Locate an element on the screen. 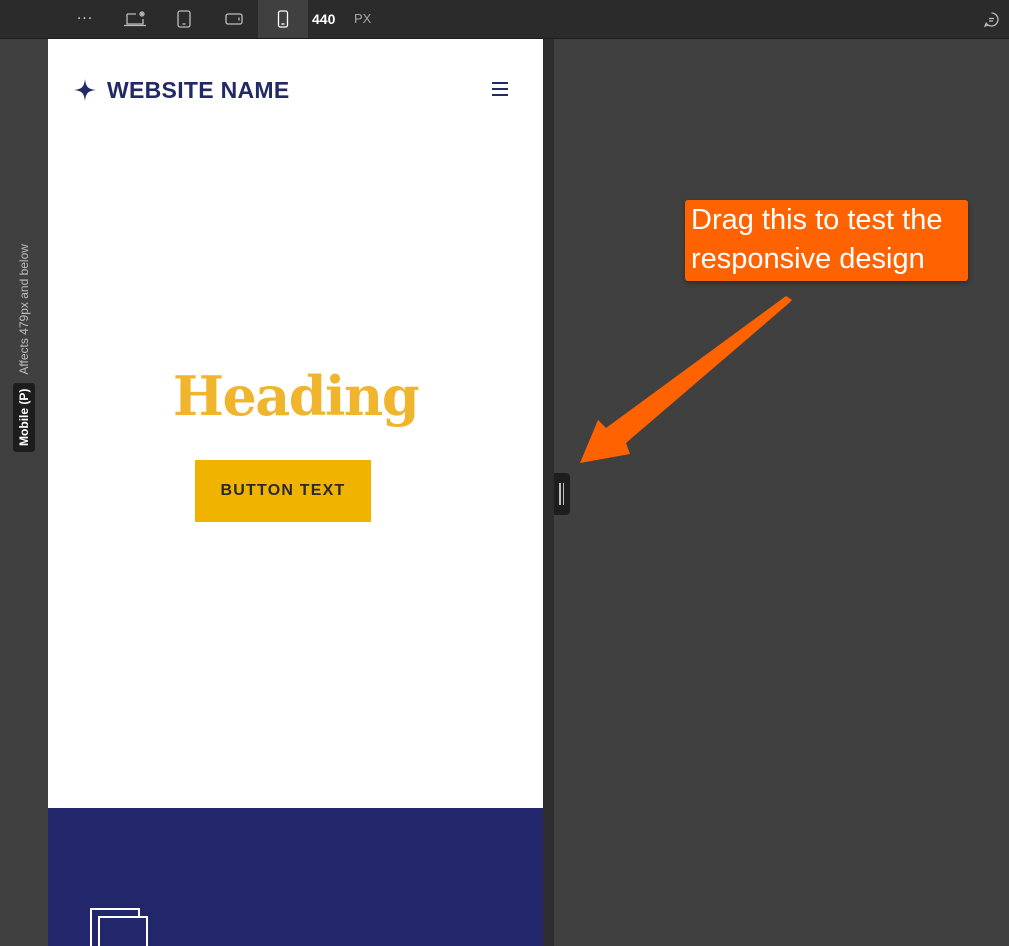 The height and width of the screenshot is (946, 1009). breakpoint-info-strip: Mobile (P) Affects 479px and below is located at coordinates (24, 492).